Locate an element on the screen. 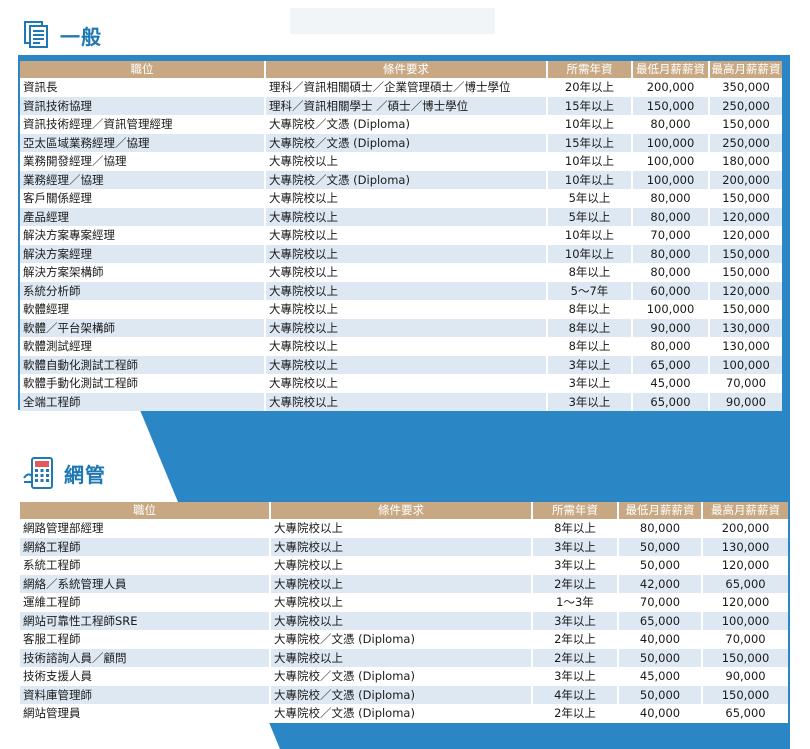 The image size is (810, 749). table-row: 客戶關係經理 大專院校以上 5年以上 80,000 150,000 is located at coordinates (401, 198).